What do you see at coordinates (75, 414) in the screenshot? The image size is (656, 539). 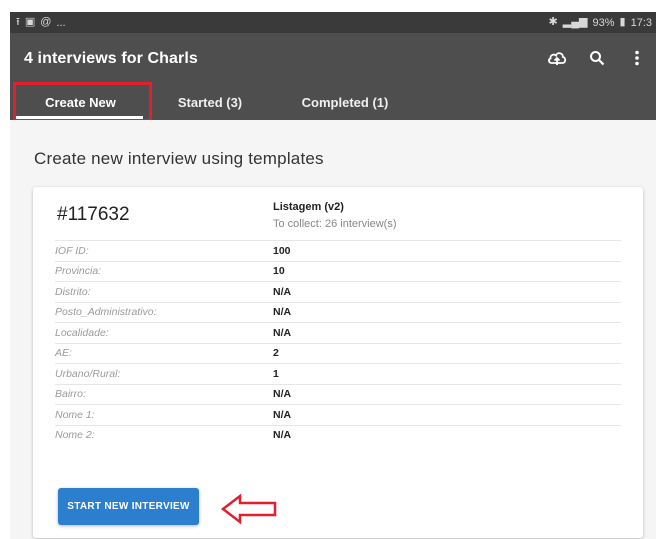 I see `field-label: Nome 1:` at bounding box center [75, 414].